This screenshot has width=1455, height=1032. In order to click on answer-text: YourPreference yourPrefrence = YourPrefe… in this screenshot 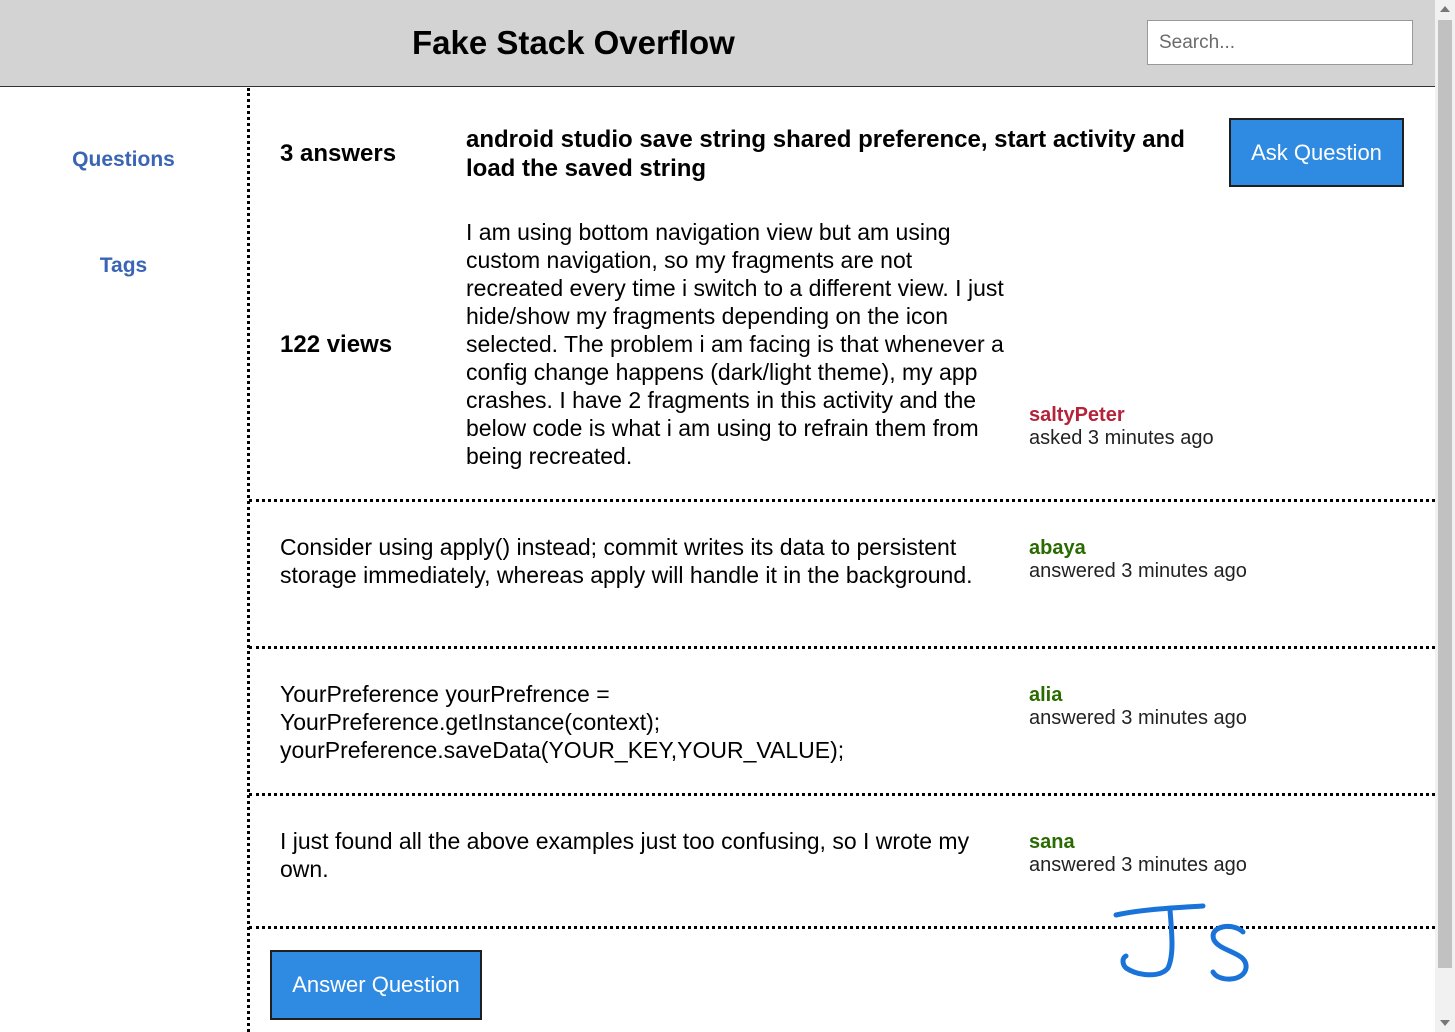, I will do `click(562, 722)`.